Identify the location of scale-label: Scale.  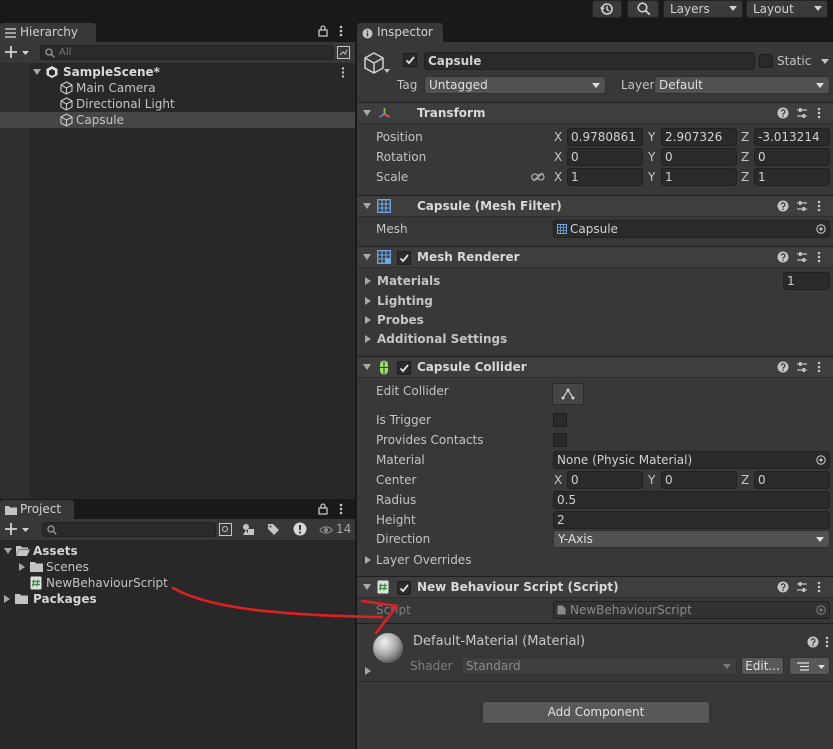
(392, 177).